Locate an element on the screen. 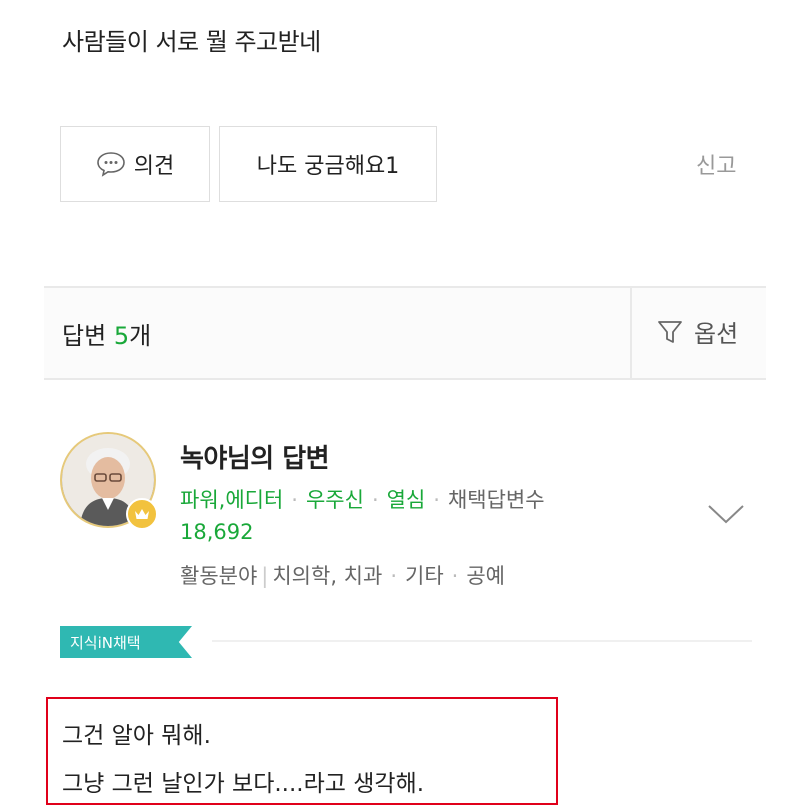  filter-icon is located at coordinates (670, 331).